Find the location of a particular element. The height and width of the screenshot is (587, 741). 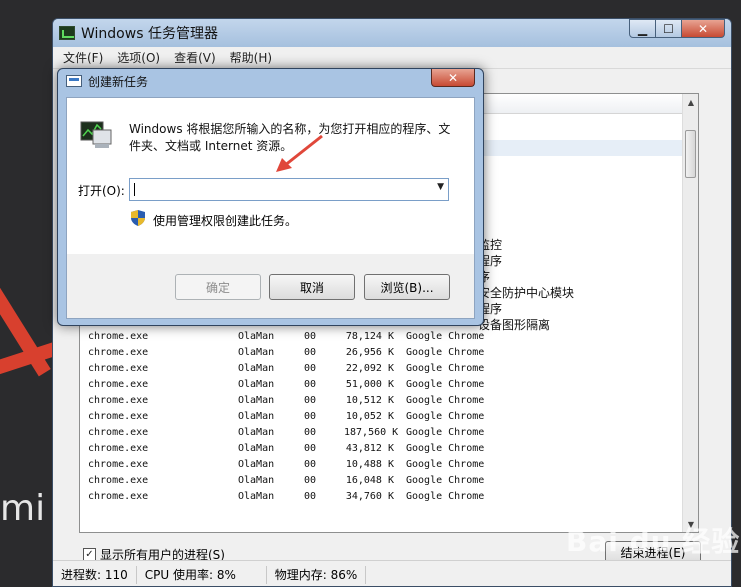

cpu-usage: CPU 使用率: 8% is located at coordinates (202, 574).